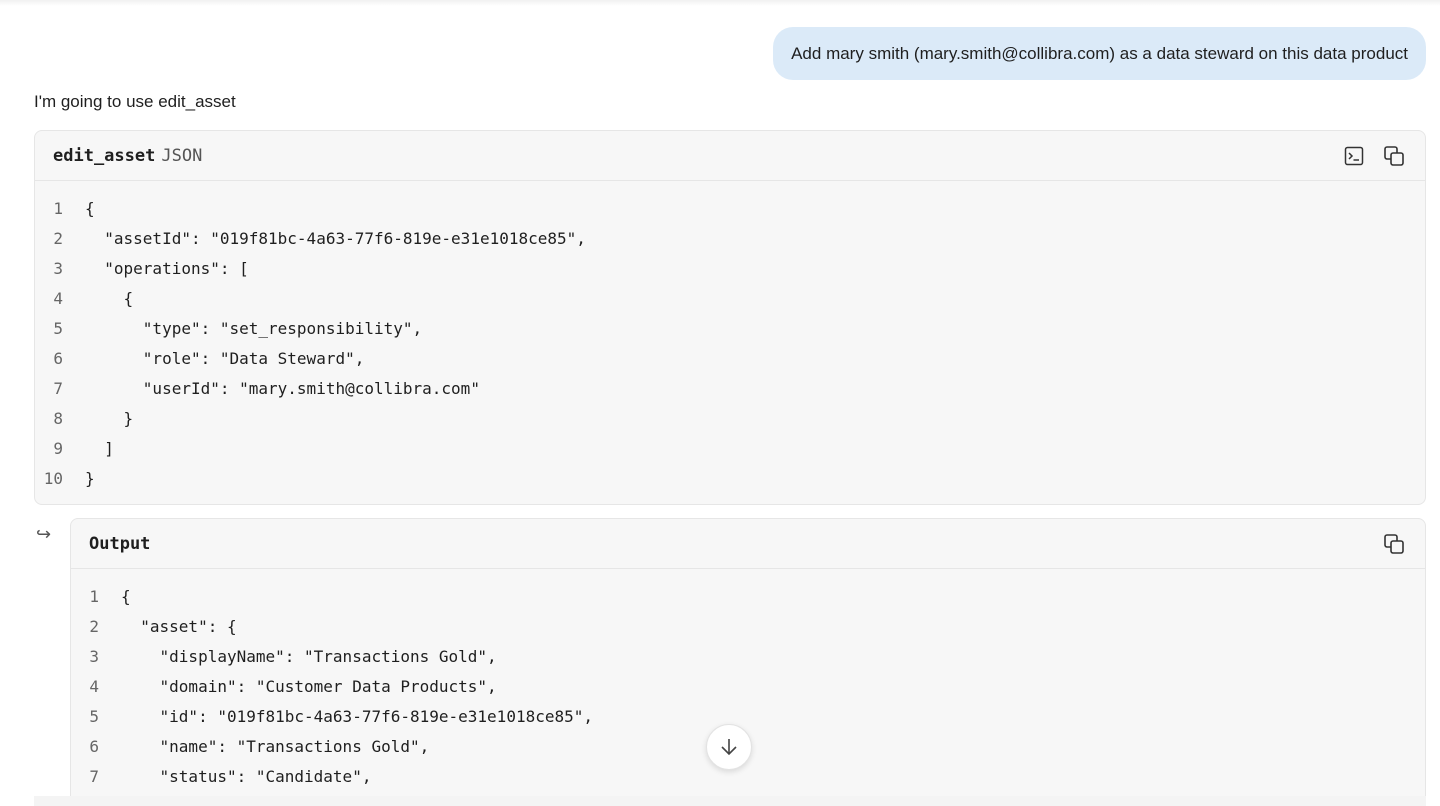 This screenshot has width=1440, height=806. I want to click on terminal-icon, so click(1354, 156).